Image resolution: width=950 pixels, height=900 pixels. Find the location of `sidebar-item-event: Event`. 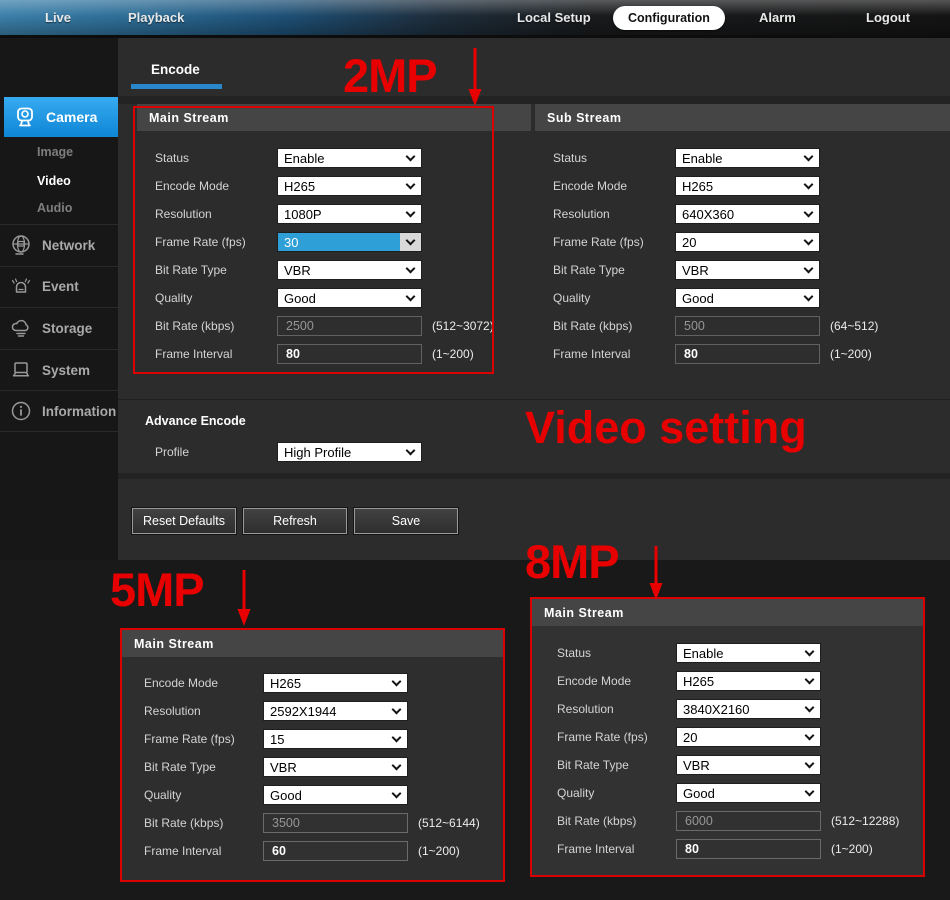

sidebar-item-event: Event is located at coordinates (59, 286).